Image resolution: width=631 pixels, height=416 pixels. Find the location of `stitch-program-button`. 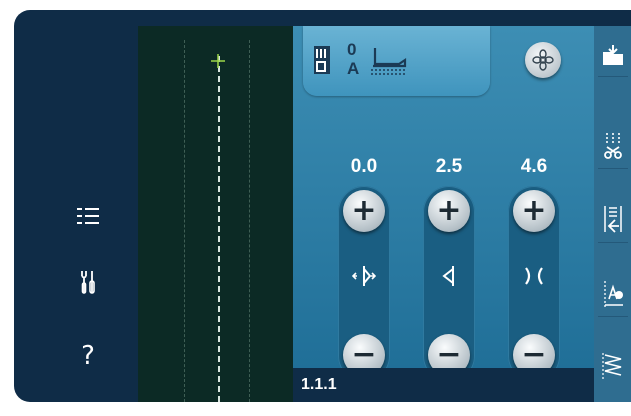

stitch-program-button is located at coordinates (613, 366).